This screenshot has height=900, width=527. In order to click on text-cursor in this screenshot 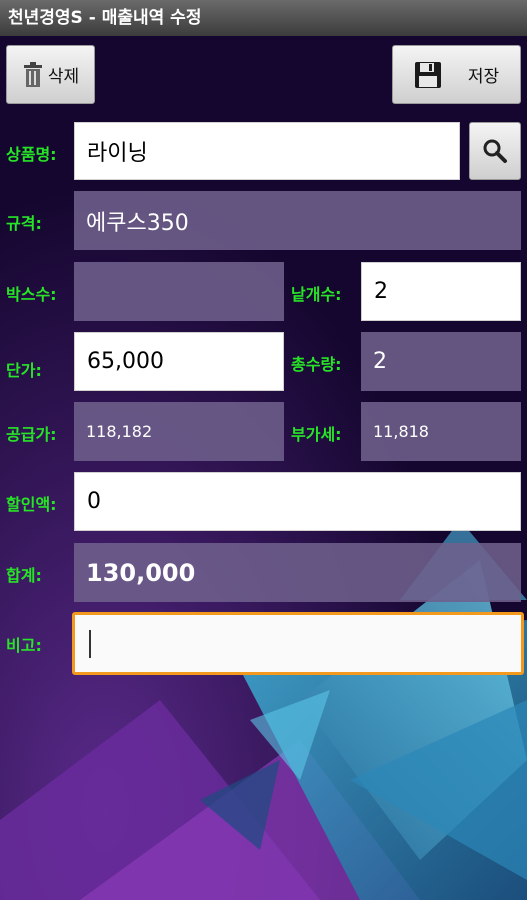, I will do `click(90, 643)`.